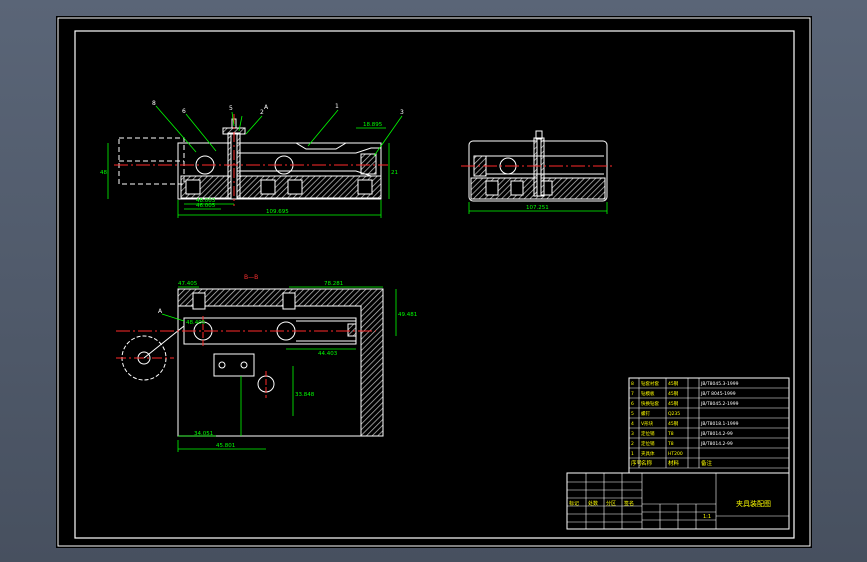  What do you see at coordinates (206, 206) in the screenshot?
I see `front-dim-d4: 46.005` at bounding box center [206, 206].